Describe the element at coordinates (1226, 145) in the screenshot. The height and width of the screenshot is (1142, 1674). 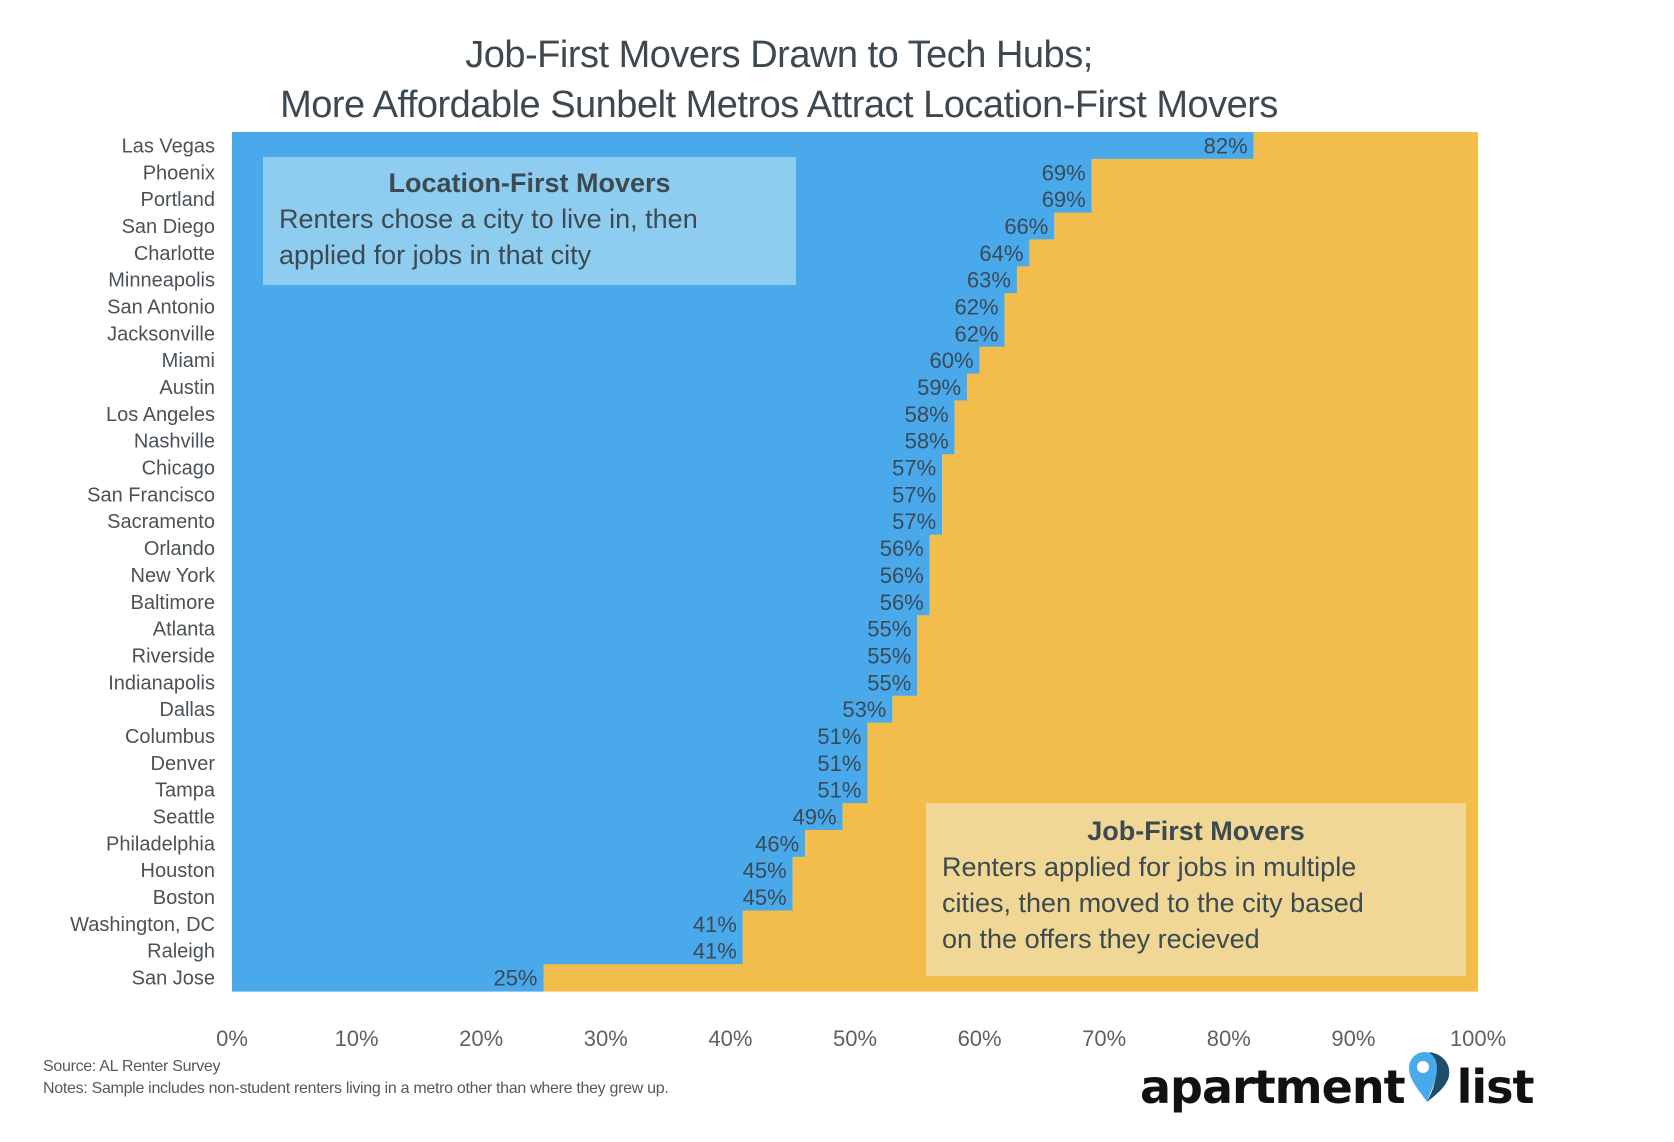
I see `value-label: 82%` at that location.